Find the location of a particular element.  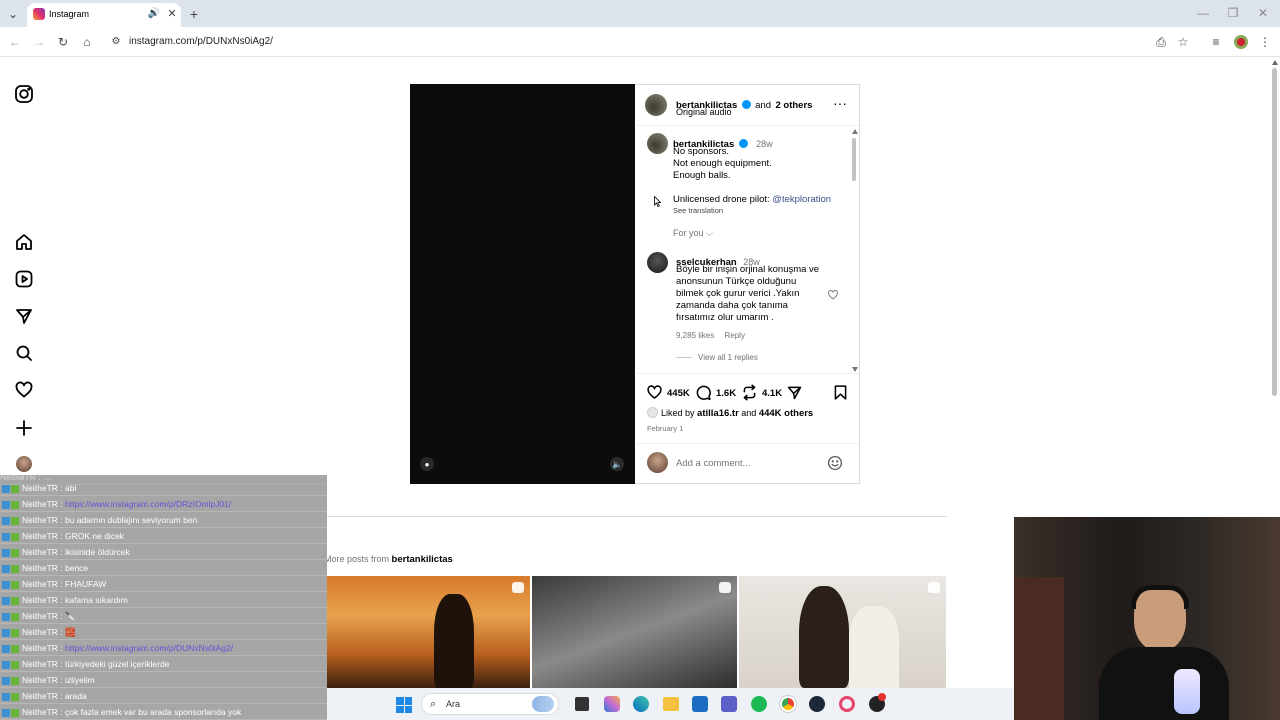

site-info-icon: ⚙ is located at coordinates (116, 42).